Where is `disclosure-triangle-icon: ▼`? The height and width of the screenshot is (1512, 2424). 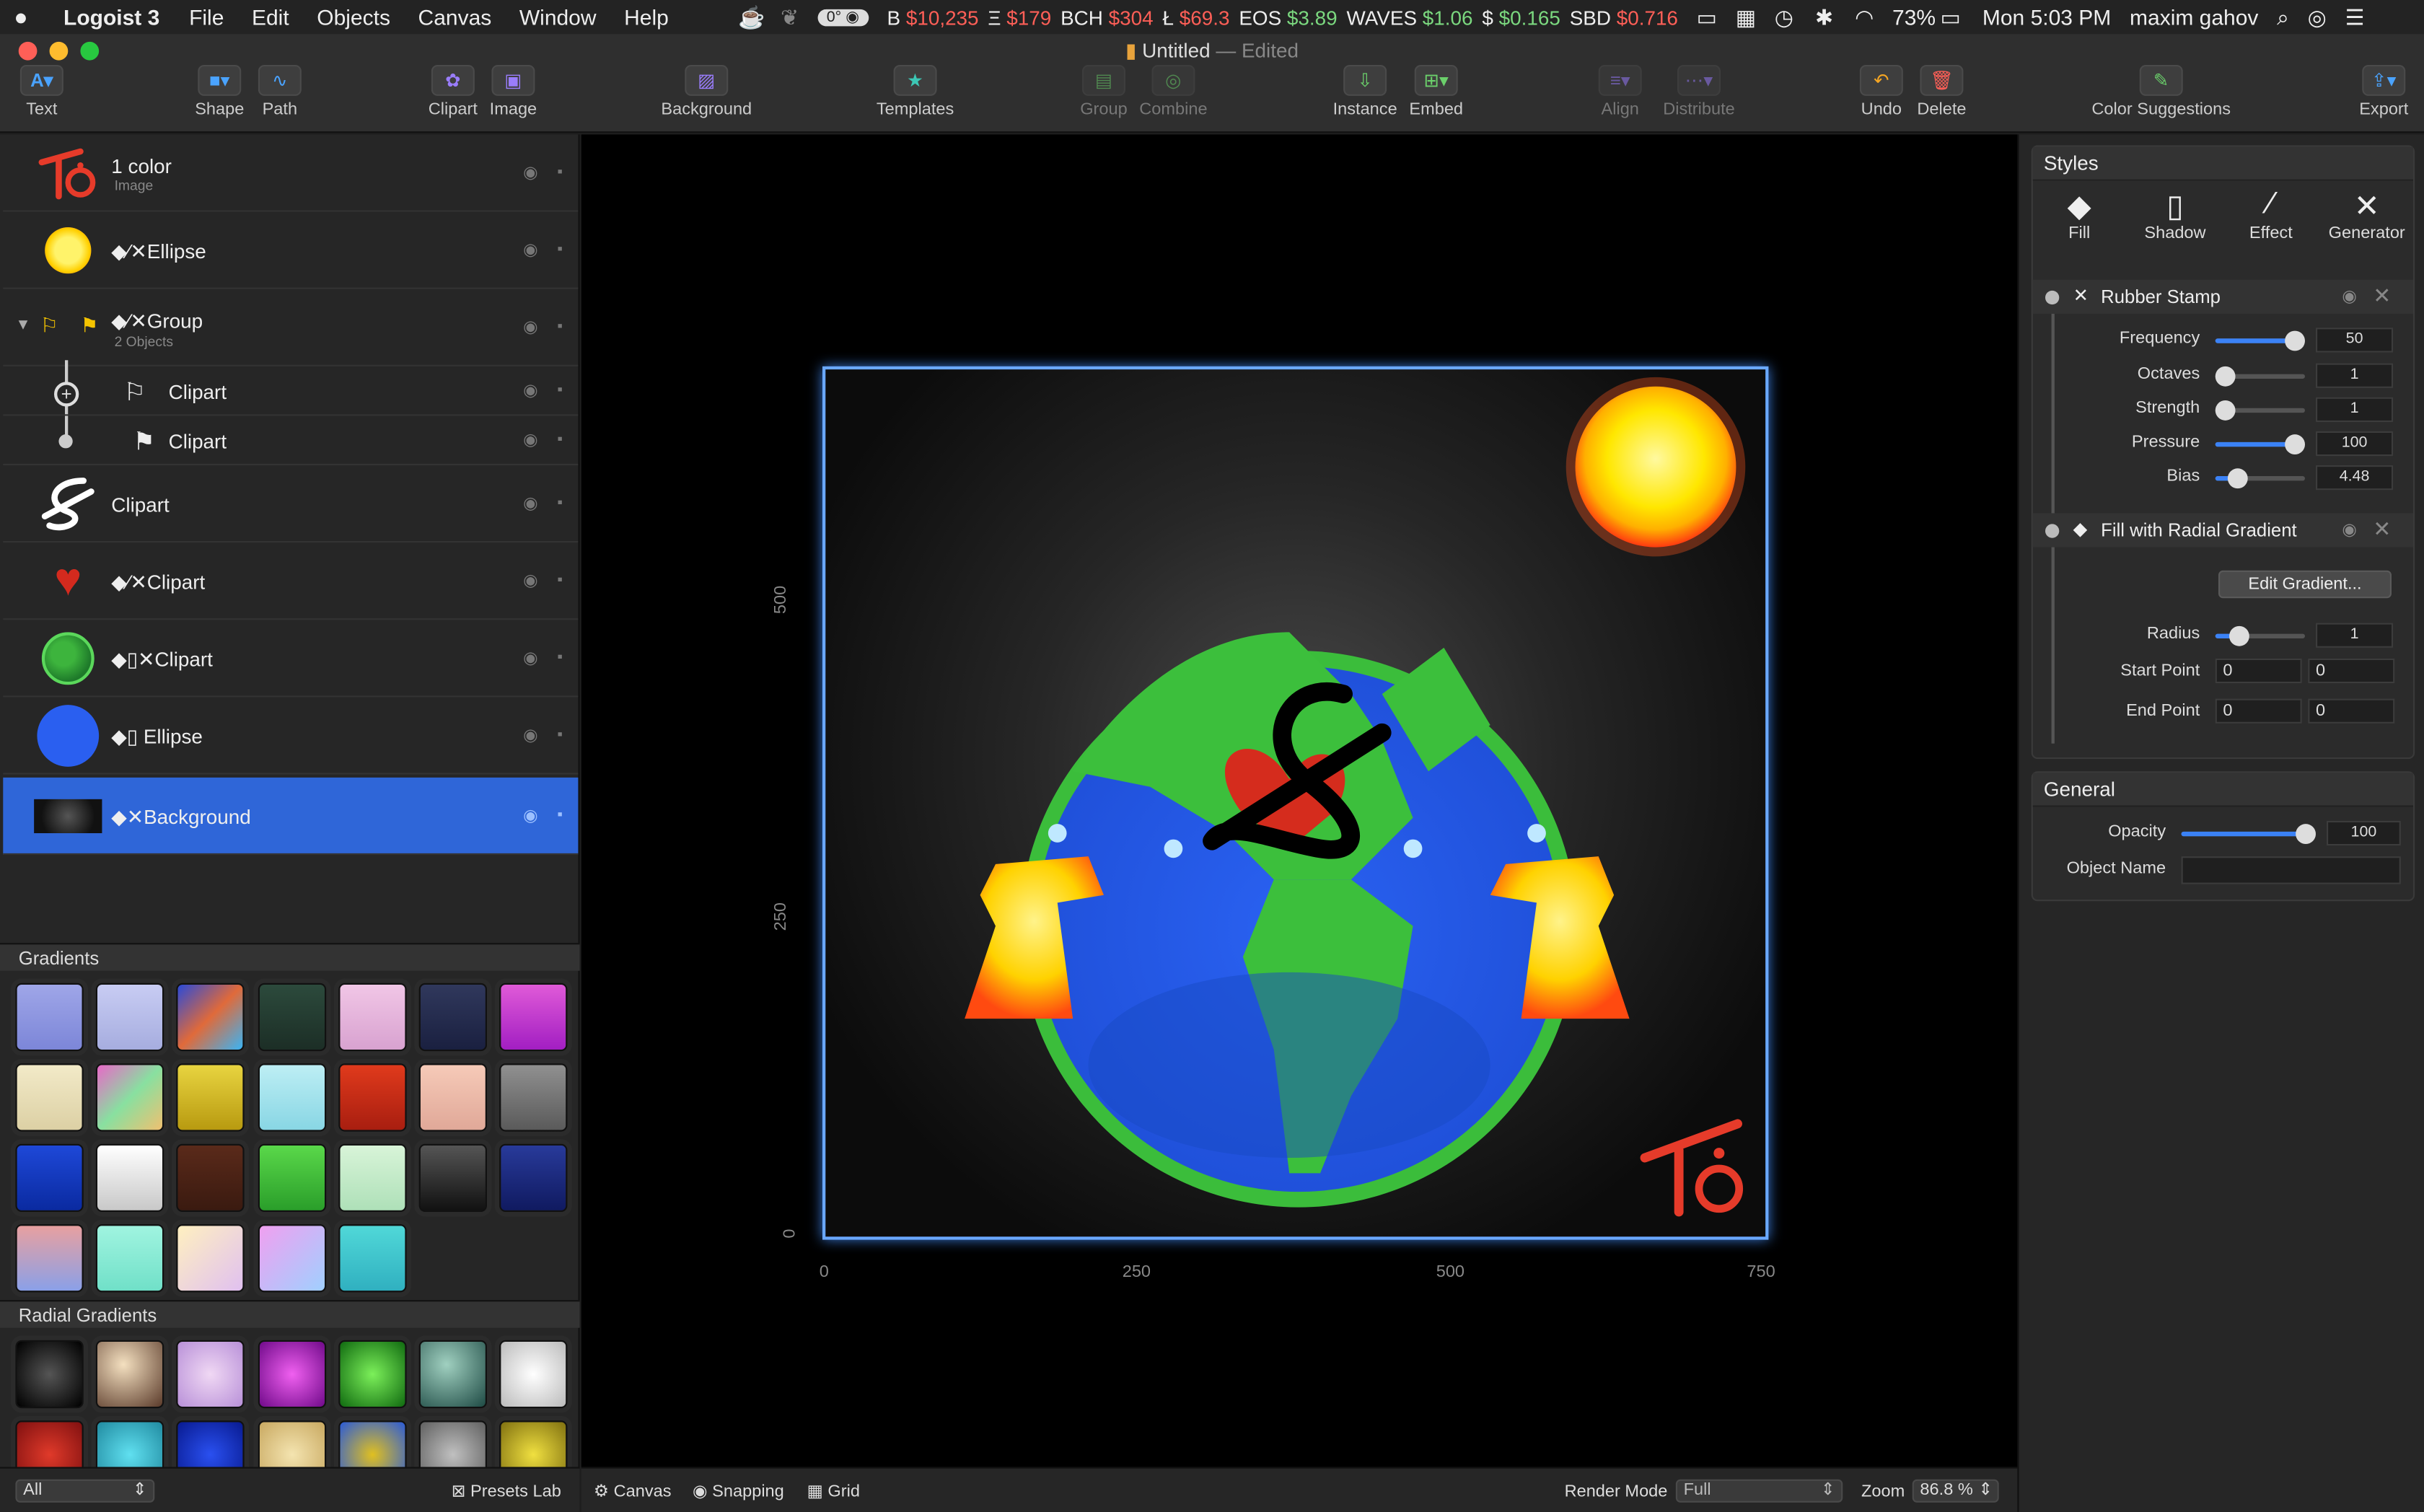
disclosure-triangle-icon: ▼ is located at coordinates (22, 325).